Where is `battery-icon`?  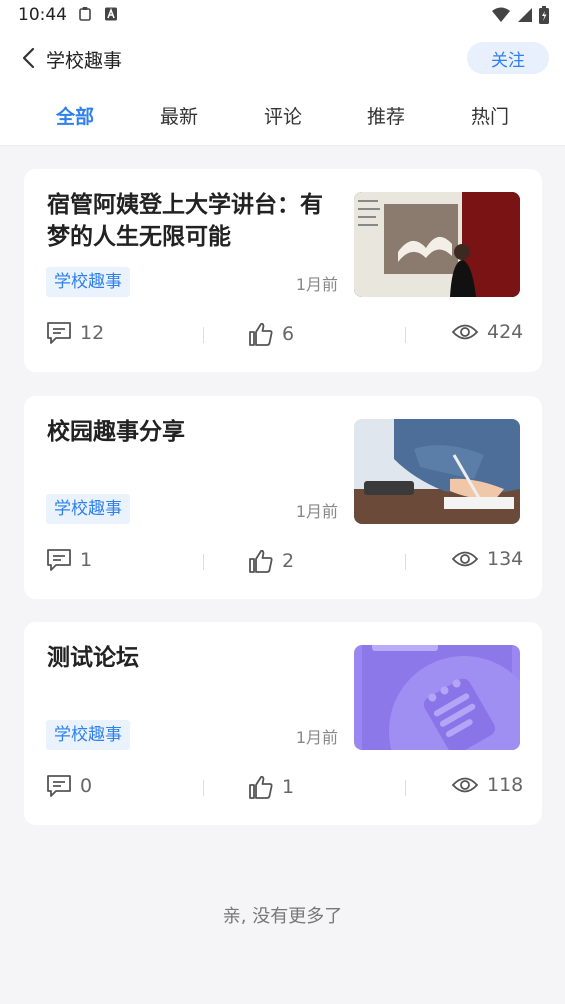 battery-icon is located at coordinates (544, 15).